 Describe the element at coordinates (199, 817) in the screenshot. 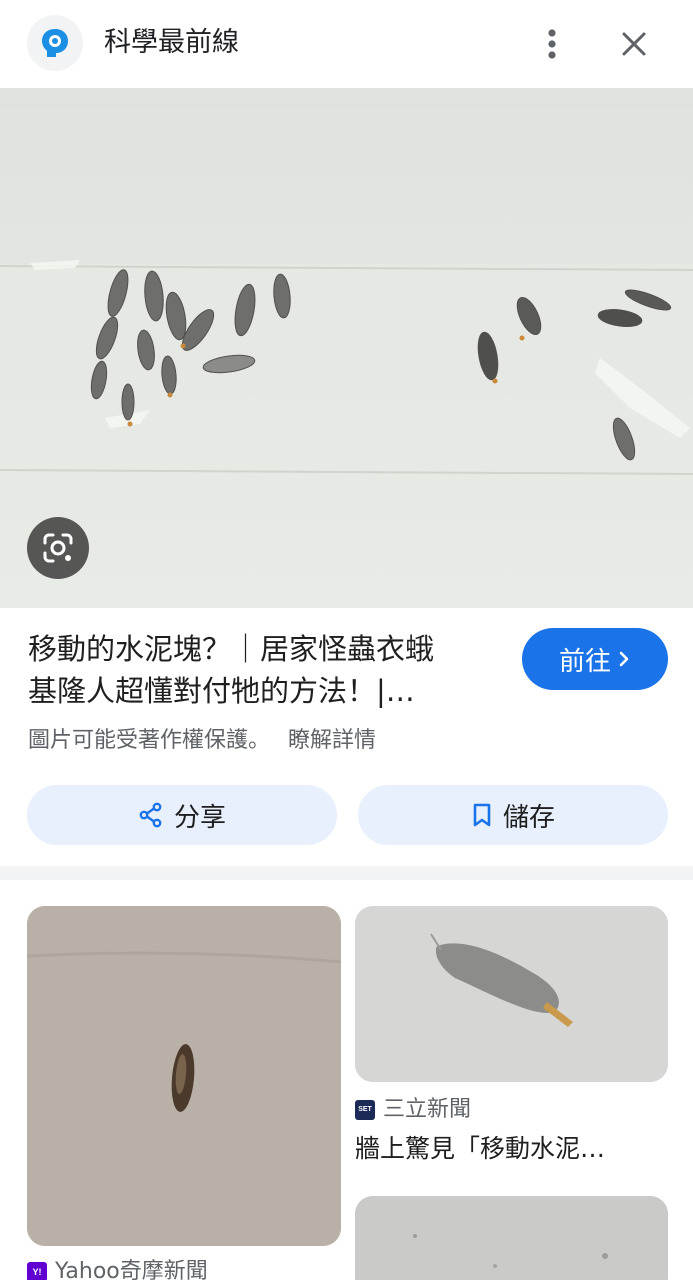

I see `share-label: 分享` at that location.